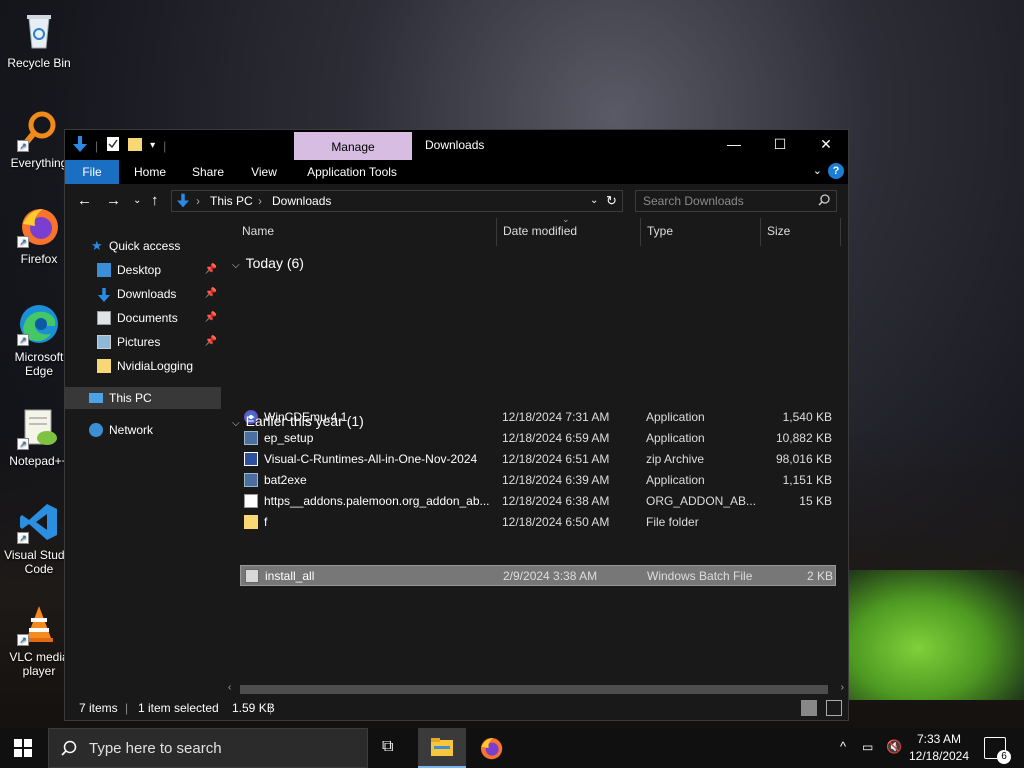 This screenshot has height=768, width=1024. Describe the element at coordinates (387, 747) in the screenshot. I see `task-view-icon: ⧉` at that location.